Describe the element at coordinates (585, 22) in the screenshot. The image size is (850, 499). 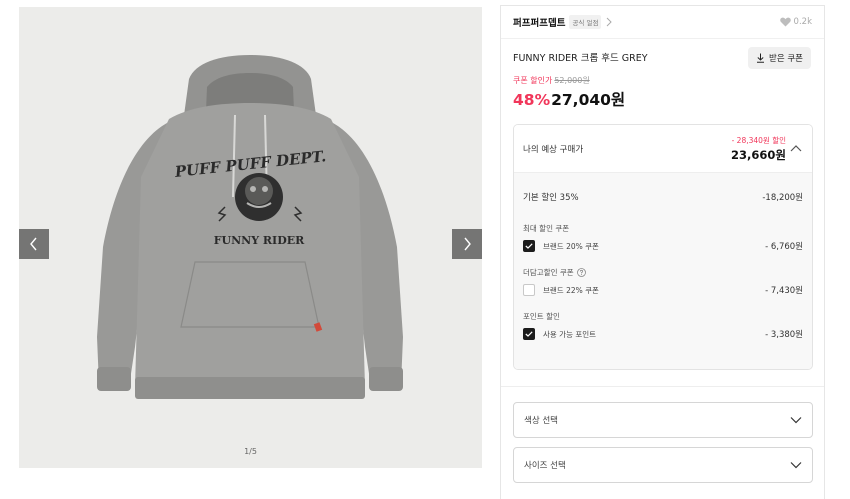
I see `official-store-badge: 공식 얼점` at that location.